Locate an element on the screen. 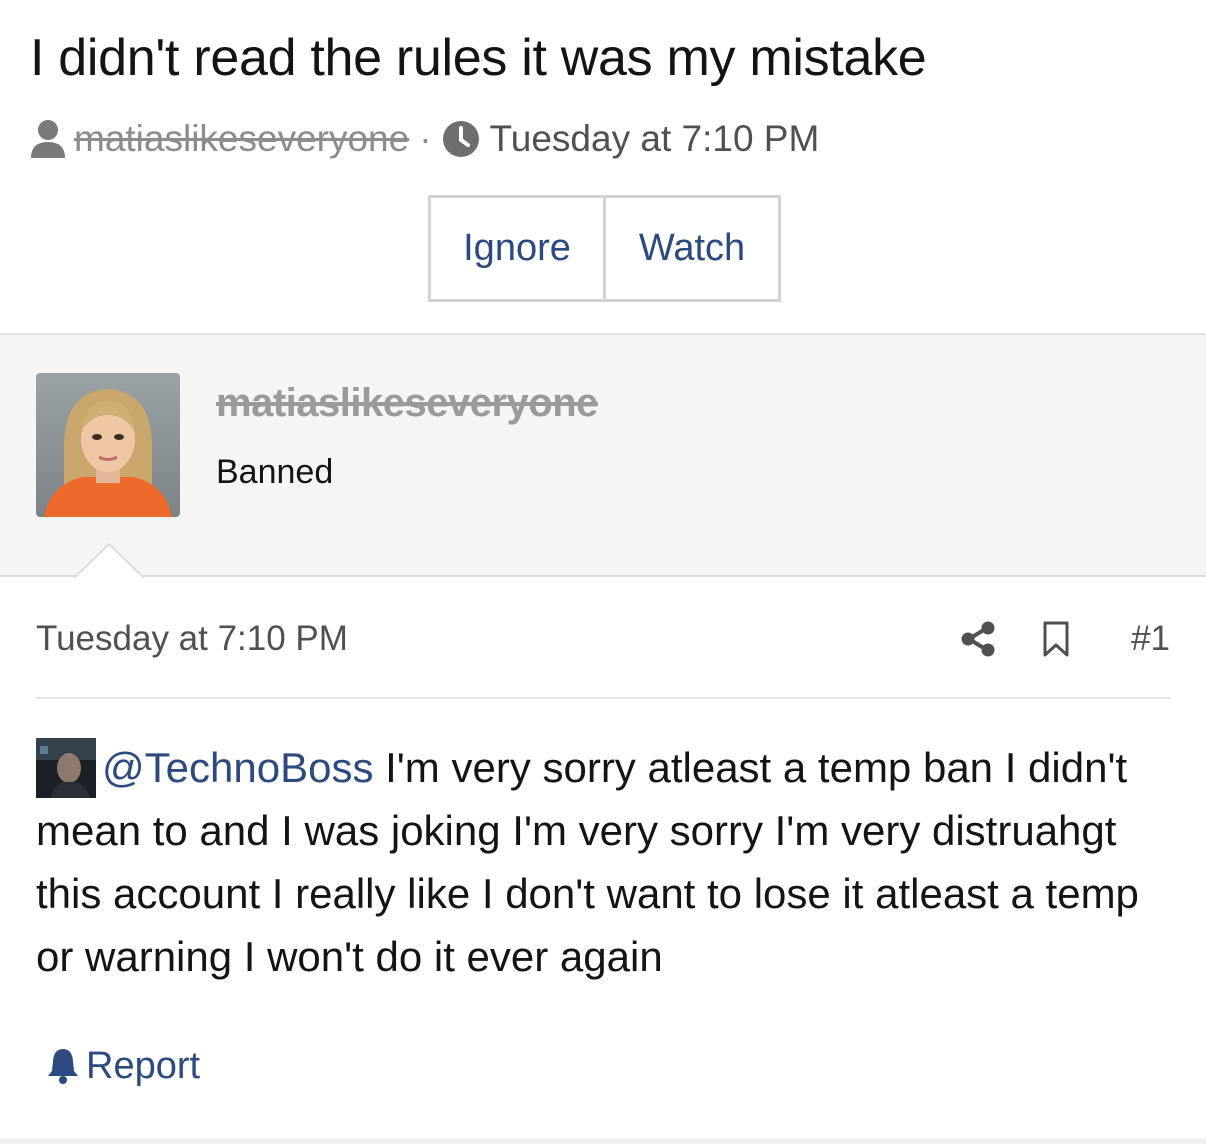  share-icon is located at coordinates (978, 639).